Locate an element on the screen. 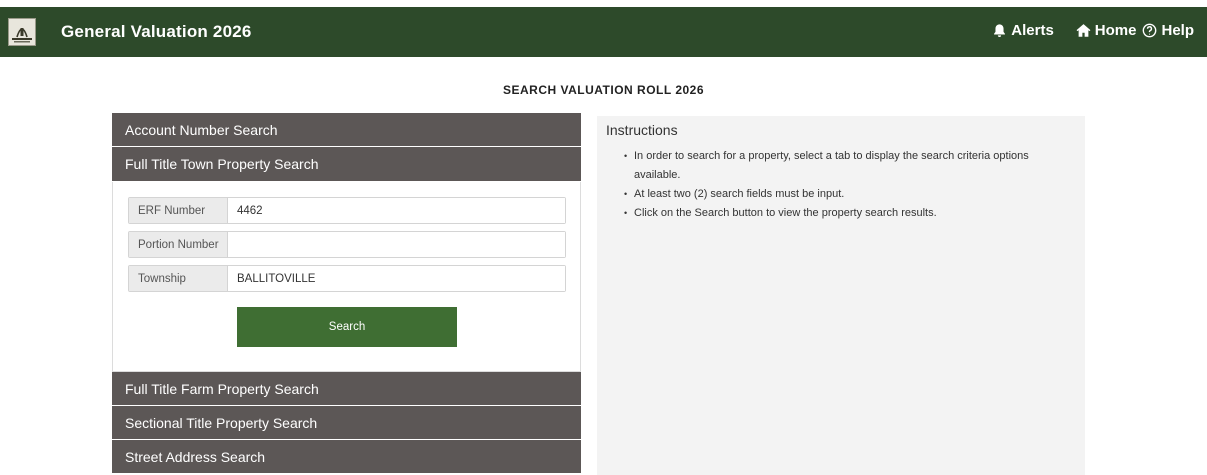 The width and height of the screenshot is (1207, 475). home-link: Home is located at coordinates (1106, 30).